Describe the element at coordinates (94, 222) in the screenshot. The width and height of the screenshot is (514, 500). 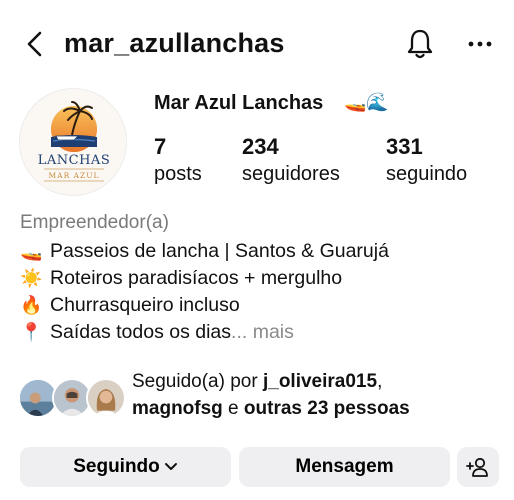
I see `profile-category: Empreendedor(a)` at that location.